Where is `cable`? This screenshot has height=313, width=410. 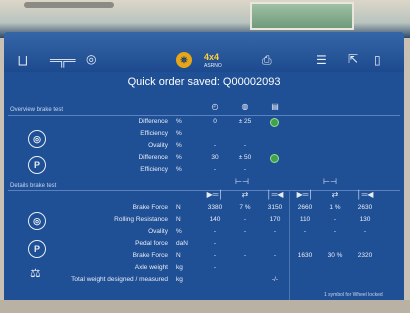
cable is located at coordinates (69, 5).